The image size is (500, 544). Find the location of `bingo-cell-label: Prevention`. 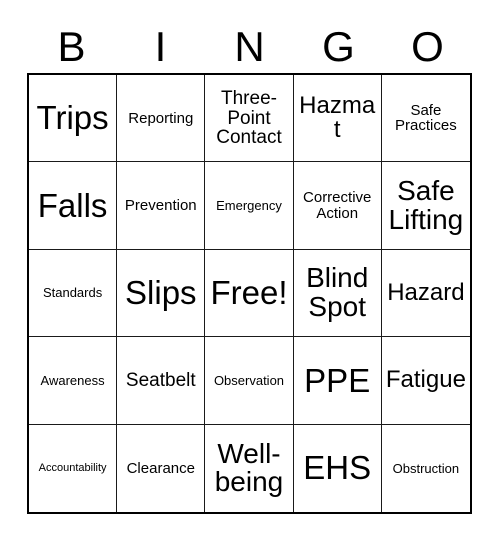

bingo-cell-label: Prevention is located at coordinates (160, 205).